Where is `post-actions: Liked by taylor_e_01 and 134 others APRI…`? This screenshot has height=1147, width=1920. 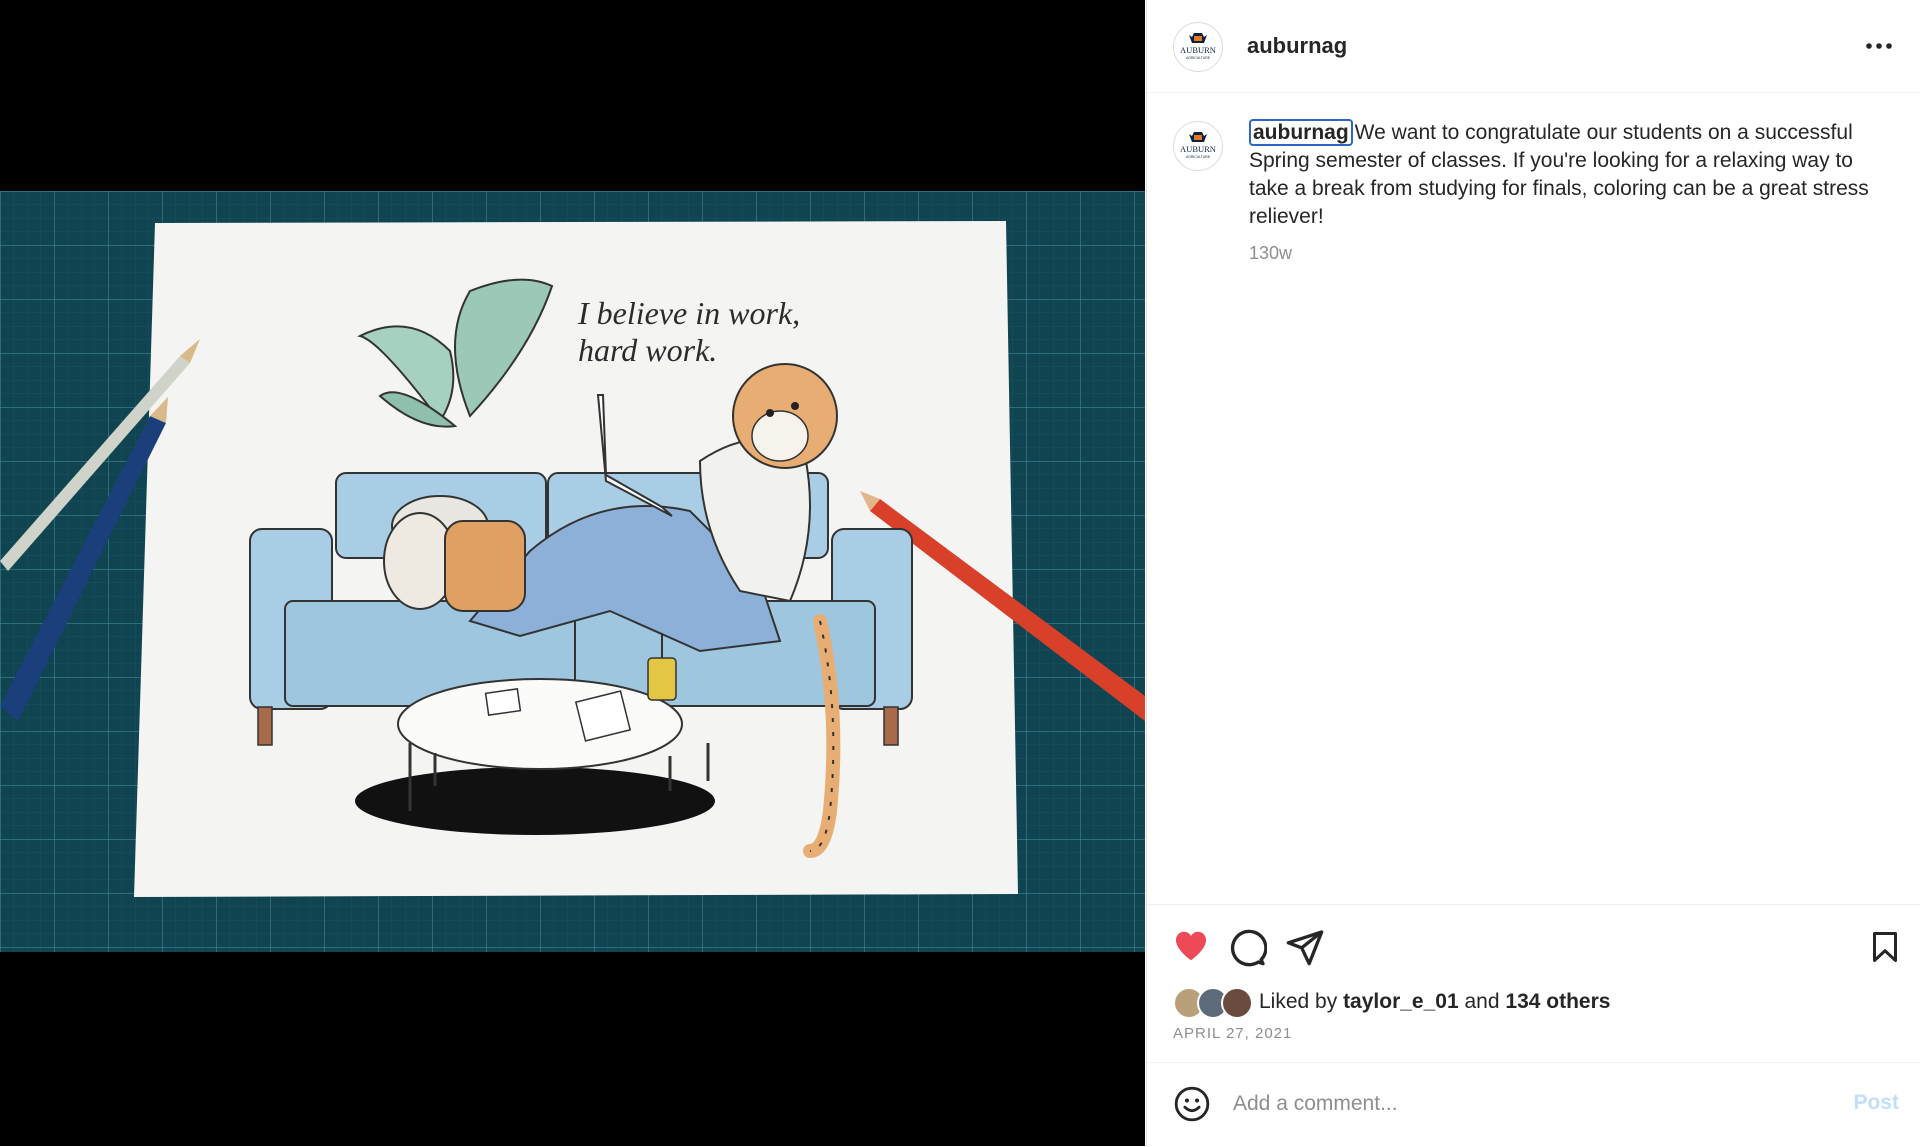 post-actions: Liked by taylor_e_01 and 134 others APRI… is located at coordinates (1533, 983).